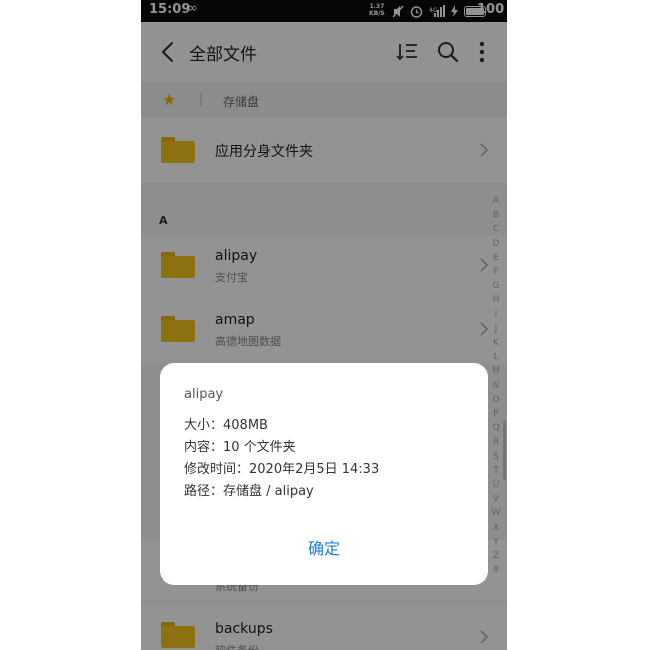 Image resolution: width=650 pixels, height=650 pixels. What do you see at coordinates (226, 423) in the screenshot?
I see `dialog-size: 大小：408MB` at bounding box center [226, 423].